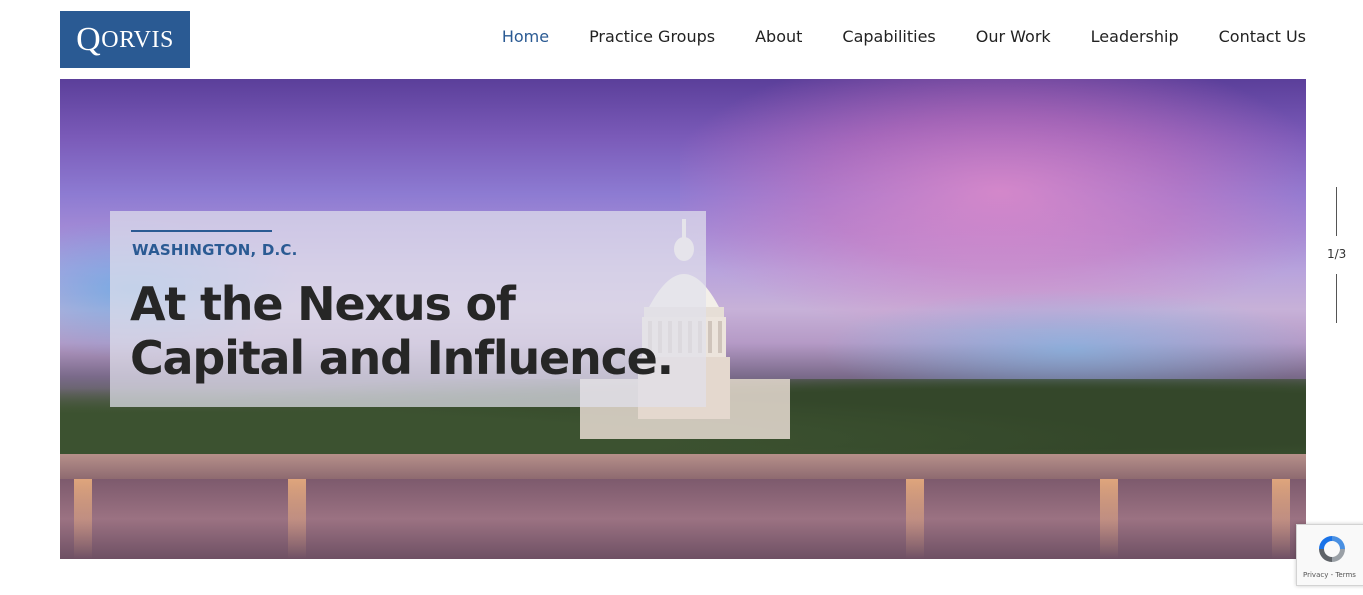 The width and height of the screenshot is (1363, 595). Describe the element at coordinates (1262, 36) in the screenshot. I see `nav-contact-us: Contact Us` at that location.